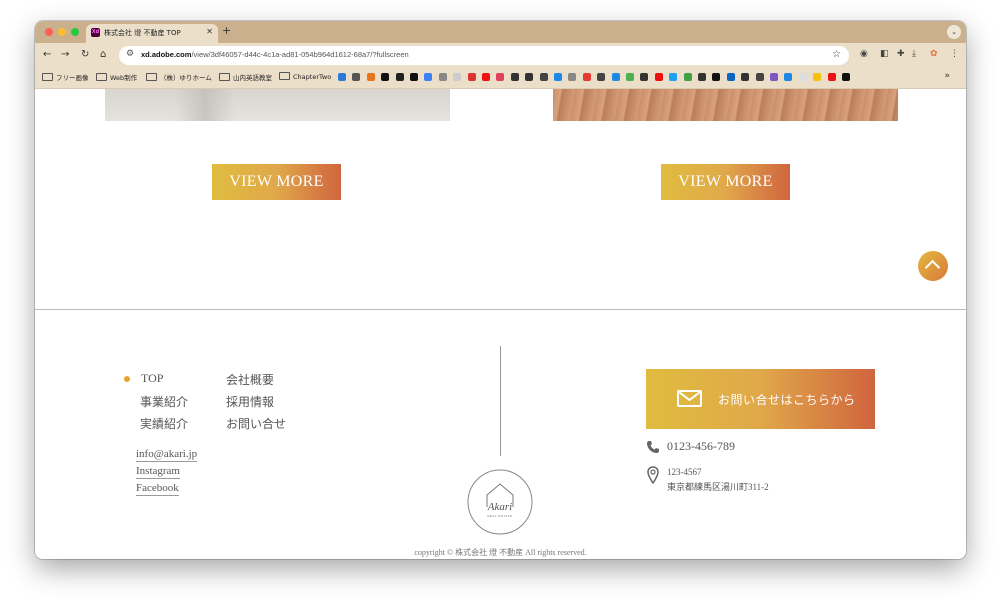 Image resolution: width=1000 pixels, height=600 pixels. I want to click on chevron-up-icon, so click(932, 267).